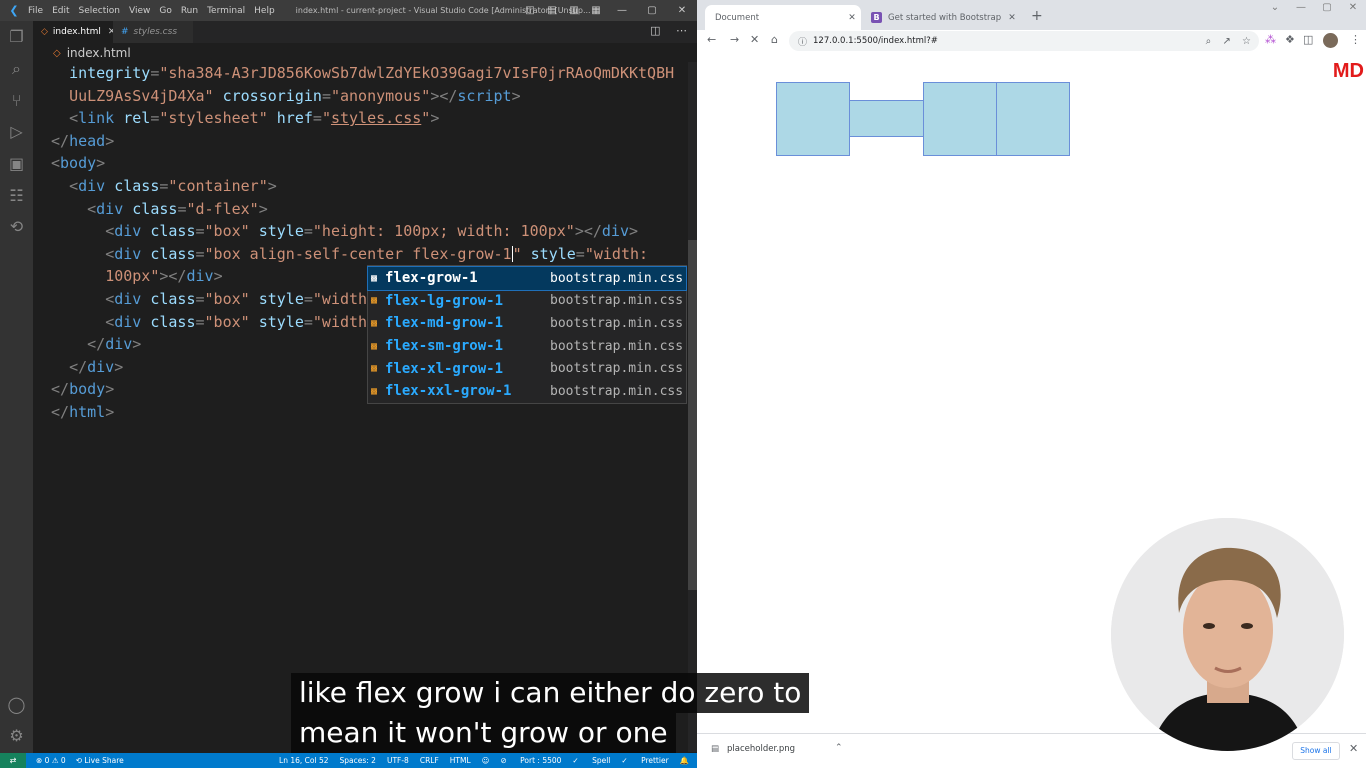 This screenshot has width=1366, height=768. Describe the element at coordinates (82, 412) in the screenshot. I see `code-line: </html>` at that location.